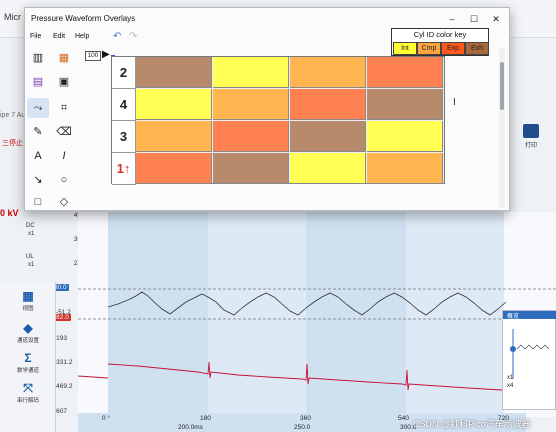  I want to click on watermark: CSDN @虹科Pico汽车示波器, so click(472, 424).